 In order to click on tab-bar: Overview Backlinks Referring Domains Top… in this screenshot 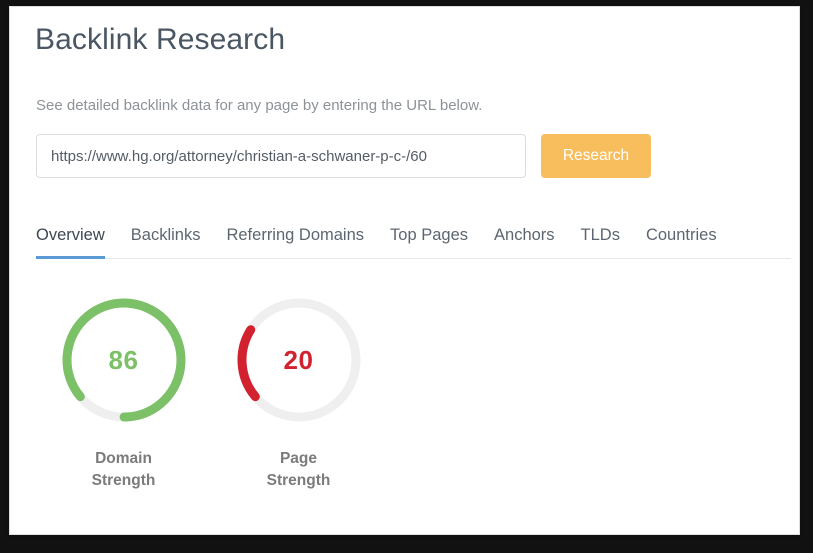, I will do `click(413, 236)`.